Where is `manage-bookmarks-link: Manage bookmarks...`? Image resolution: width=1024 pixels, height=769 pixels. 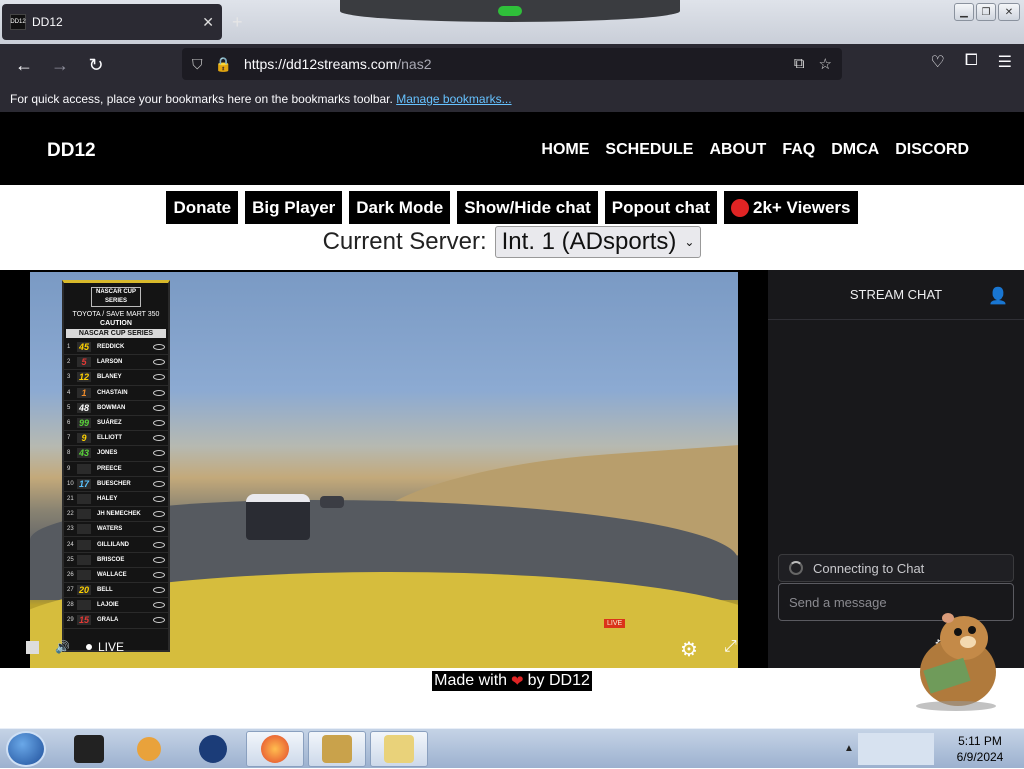
manage-bookmarks-link: Manage bookmarks... is located at coordinates (453, 99).